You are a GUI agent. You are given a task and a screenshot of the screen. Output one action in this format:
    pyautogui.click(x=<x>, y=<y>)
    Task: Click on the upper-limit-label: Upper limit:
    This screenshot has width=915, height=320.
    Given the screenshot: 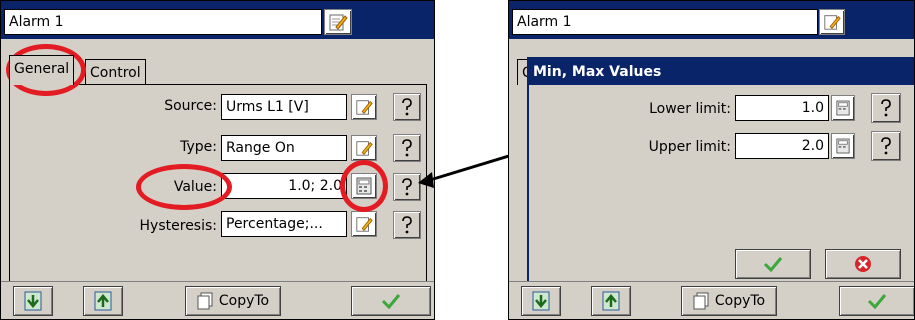 What is the action you would take?
    pyautogui.click(x=689, y=147)
    